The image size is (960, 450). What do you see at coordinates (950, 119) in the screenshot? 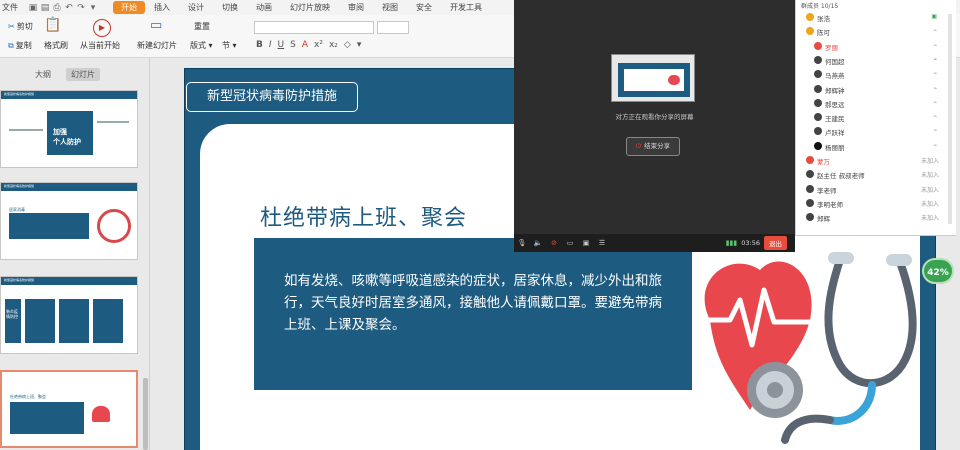
I see `member-scrollbar` at bounding box center [950, 119].